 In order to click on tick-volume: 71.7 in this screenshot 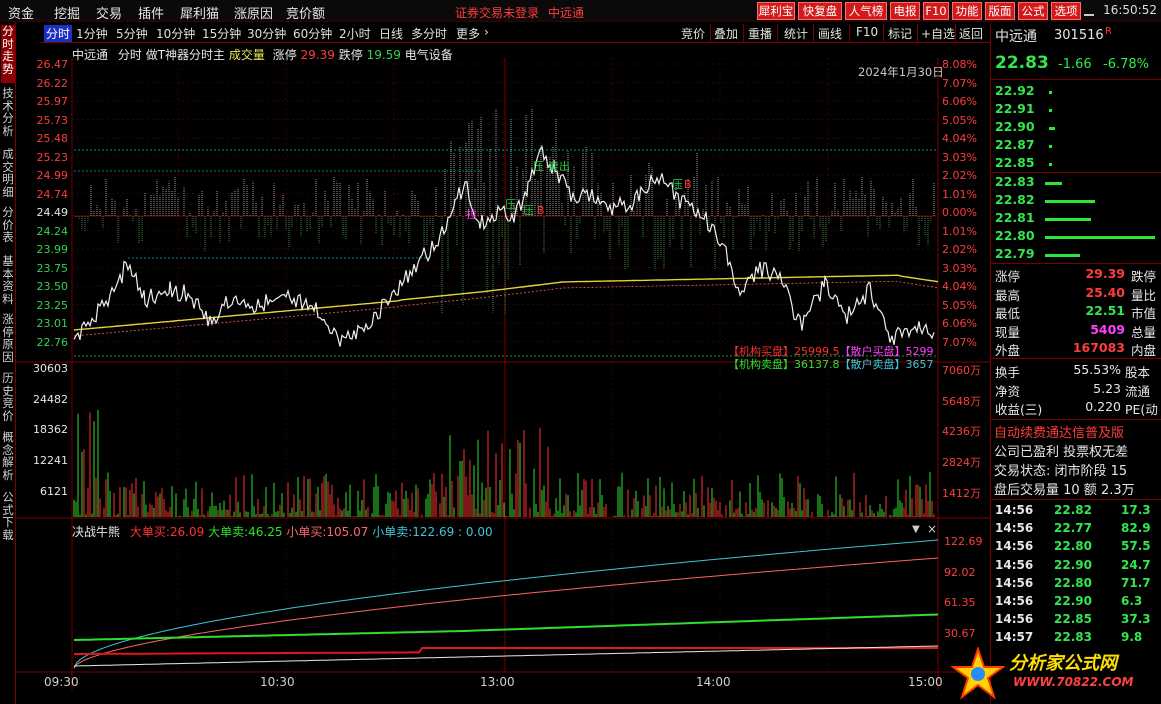, I will do `click(1136, 582)`.